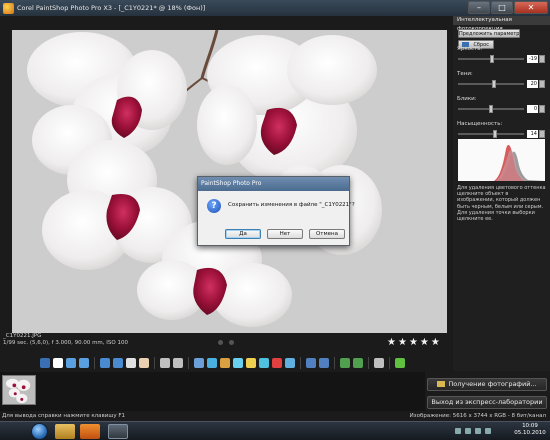 This screenshot has width=550, height=440. What do you see at coordinates (489, 33) in the screenshot?
I see `suggest-settings-button: Предложить параметры` at bounding box center [489, 33].